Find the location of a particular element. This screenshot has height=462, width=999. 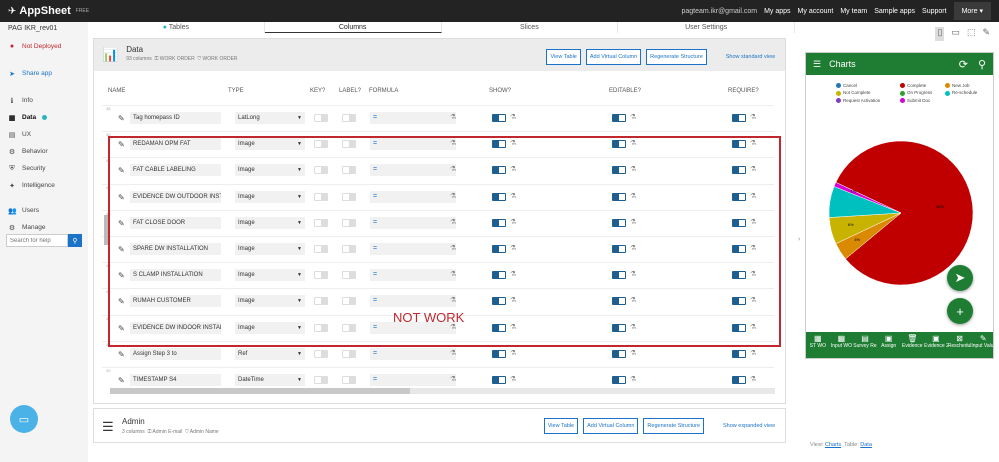

add-fab-button: + is located at coordinates (960, 311).